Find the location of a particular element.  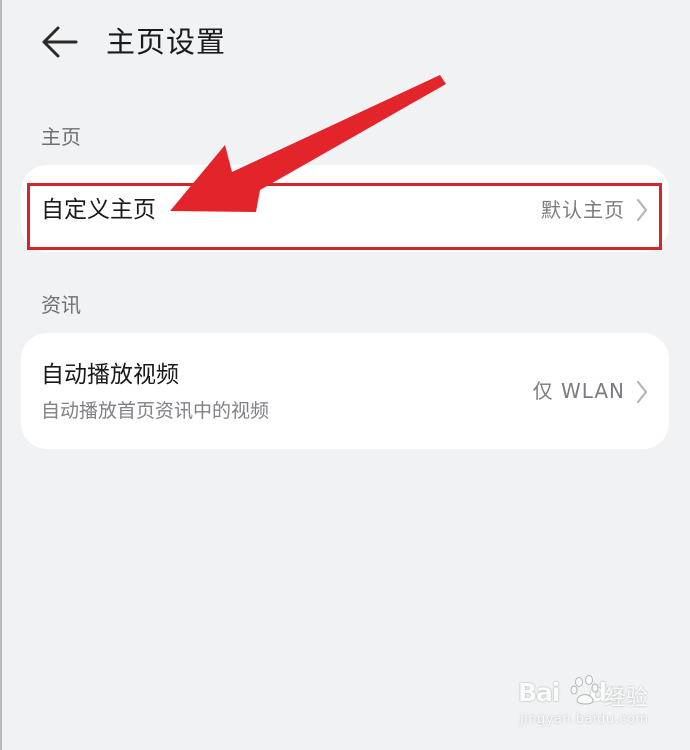

left-edge-divider is located at coordinates (1, 375).